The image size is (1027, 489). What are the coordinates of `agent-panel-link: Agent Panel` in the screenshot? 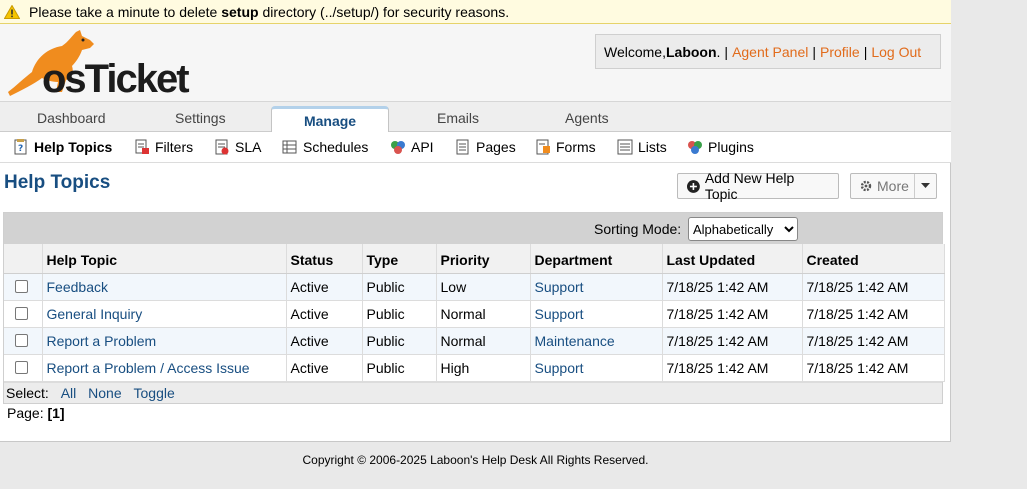 It's located at (770, 52).